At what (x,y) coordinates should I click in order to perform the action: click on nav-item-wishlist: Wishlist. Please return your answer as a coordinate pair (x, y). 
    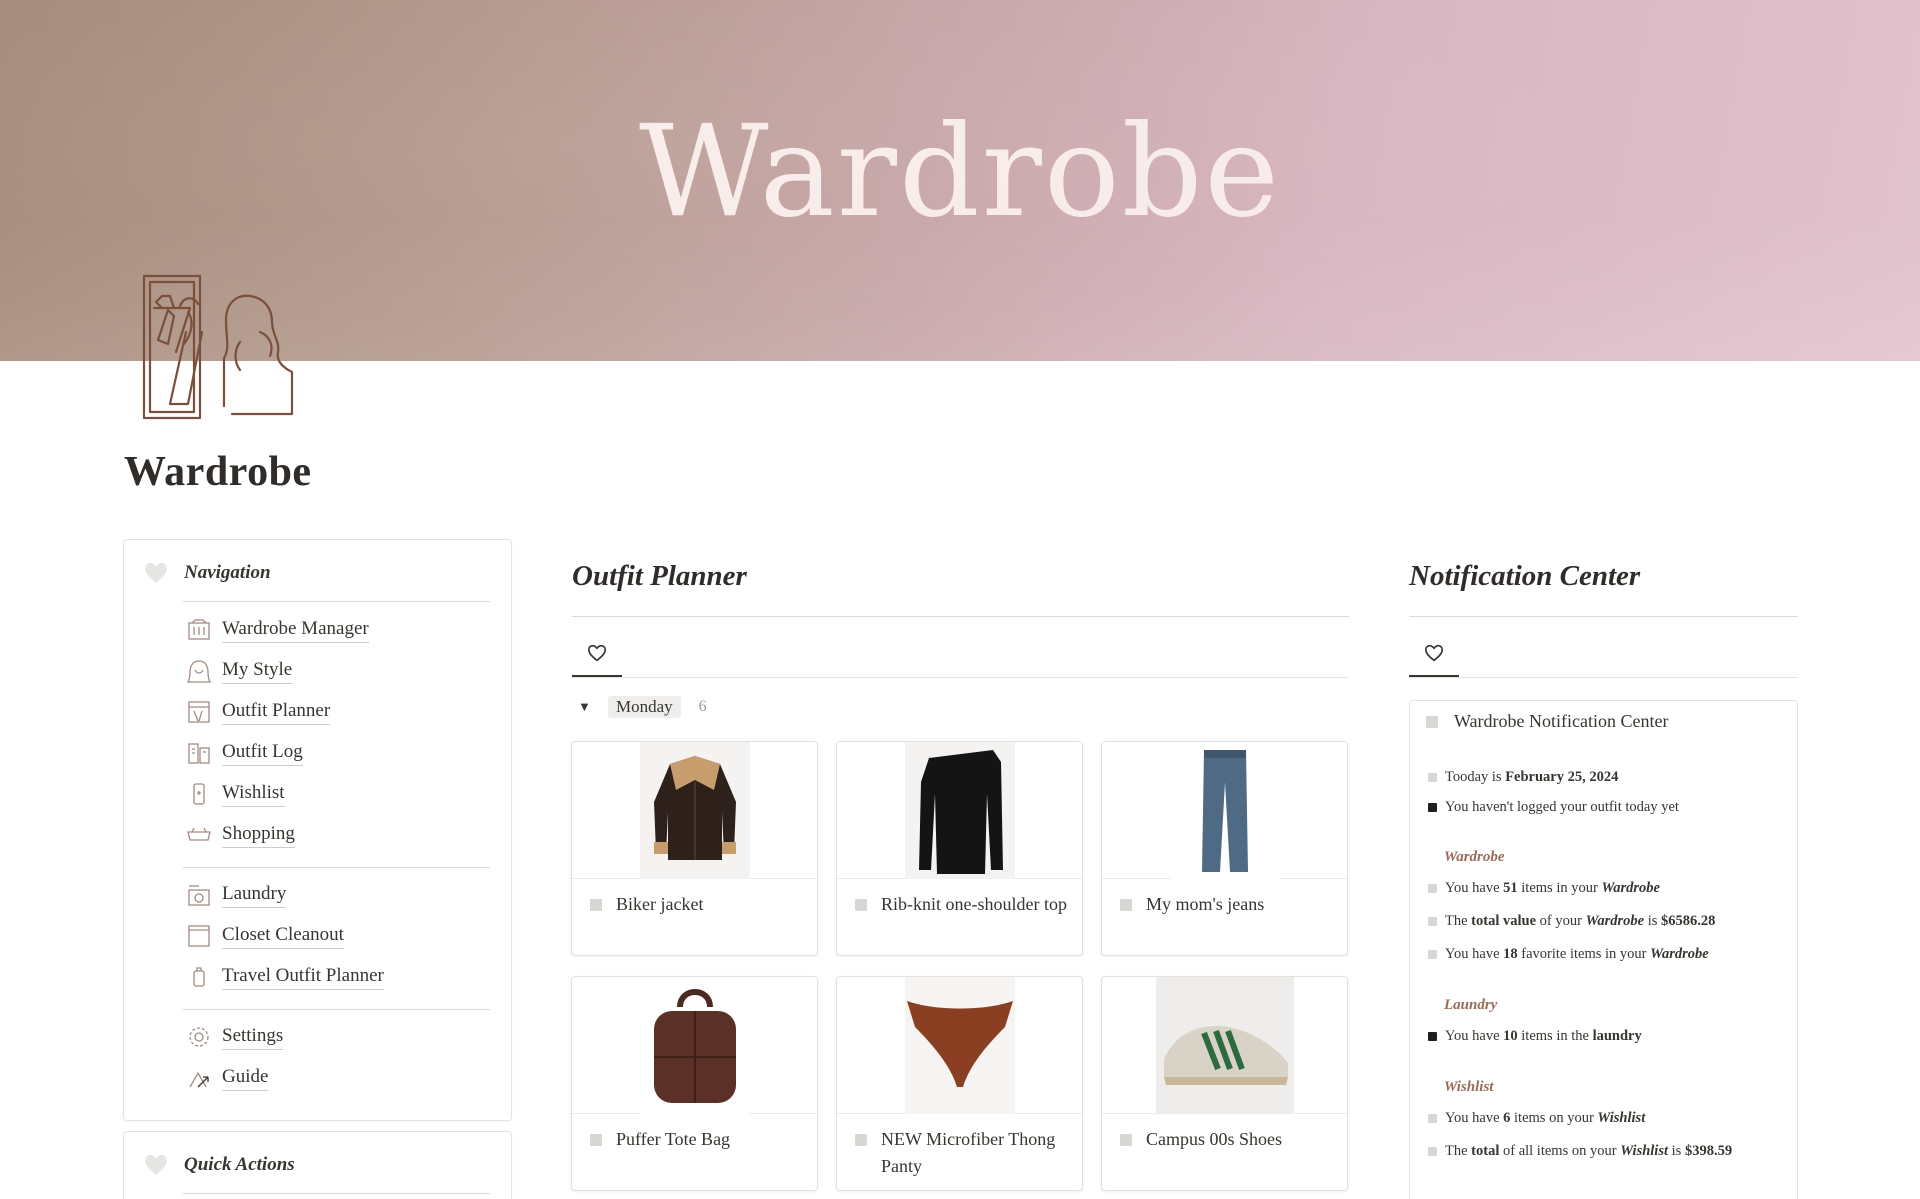
    Looking at the image, I should click on (235, 794).